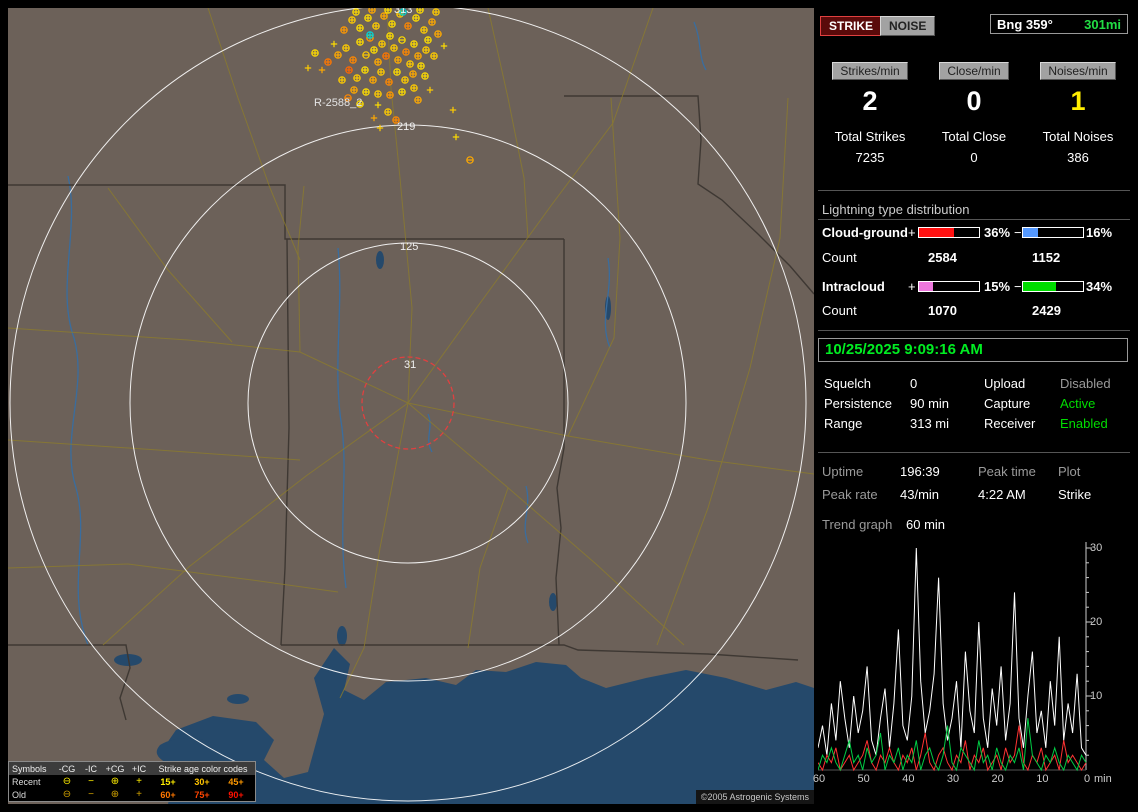 The width and height of the screenshot is (1138, 812). Describe the element at coordinates (908, 26) in the screenshot. I see `noise-indicator-button: NOISE` at that location.